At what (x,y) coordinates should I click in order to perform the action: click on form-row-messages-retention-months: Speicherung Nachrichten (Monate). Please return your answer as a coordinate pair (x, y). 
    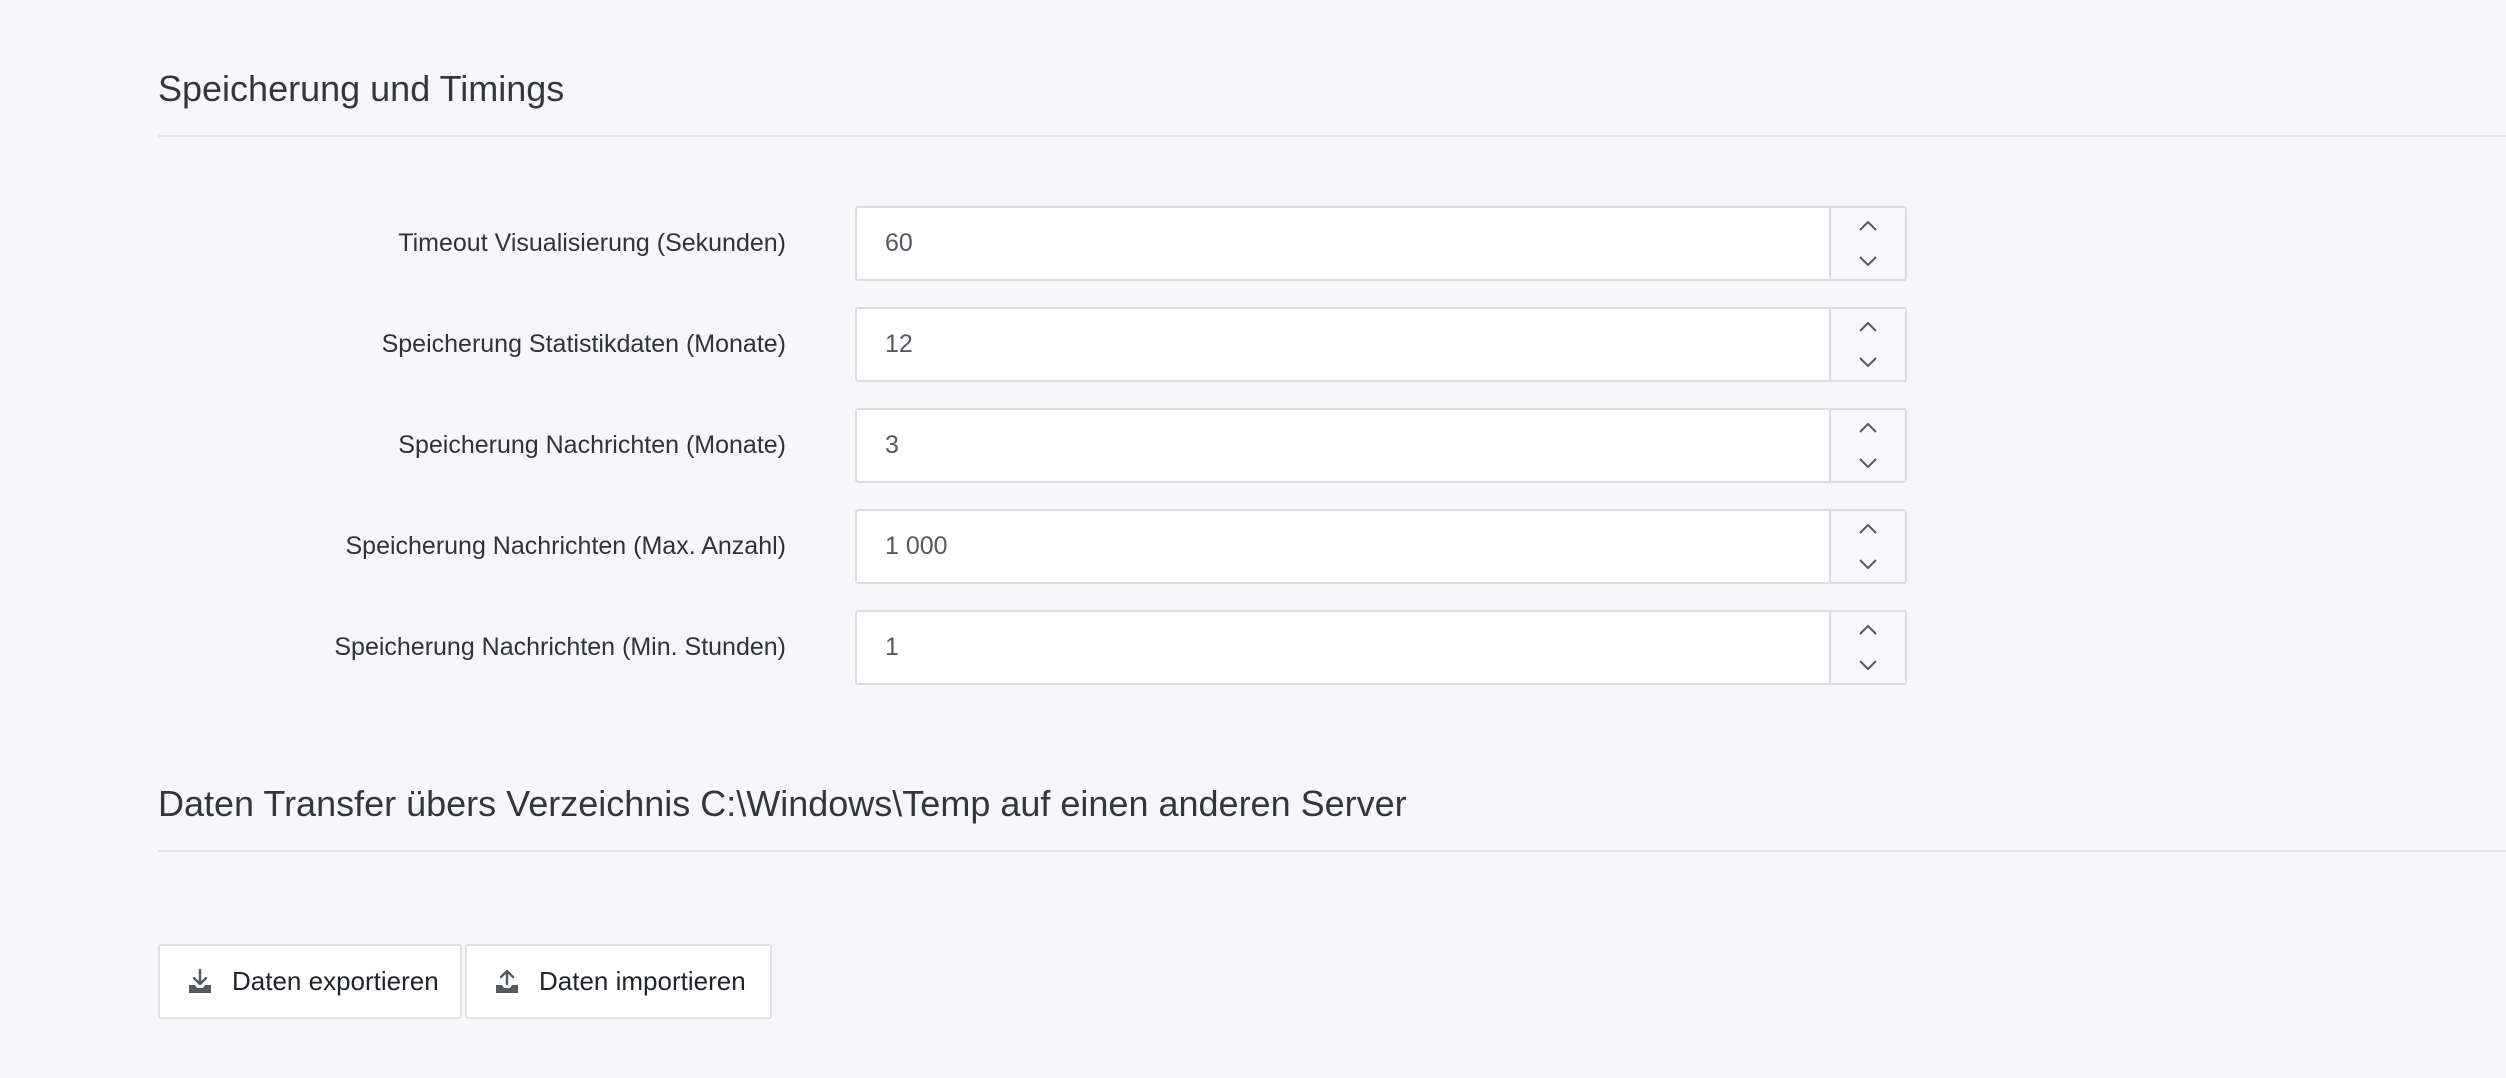
    Looking at the image, I should click on (954, 445).